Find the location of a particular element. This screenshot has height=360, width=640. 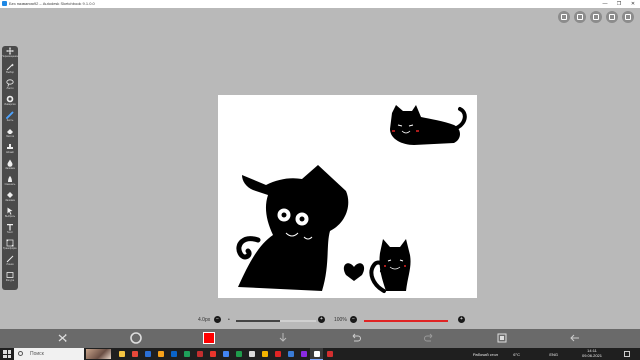

tool-text: Текст is located at coordinates (10, 230).